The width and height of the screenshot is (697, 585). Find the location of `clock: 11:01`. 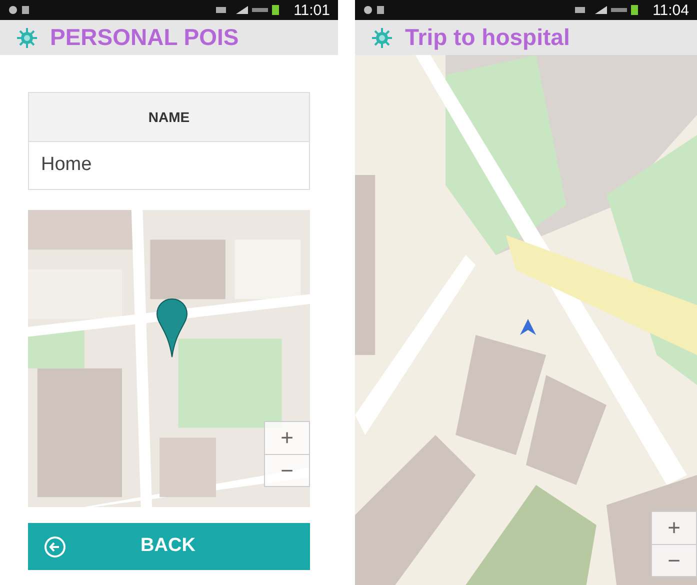

clock: 11:01 is located at coordinates (312, 10).